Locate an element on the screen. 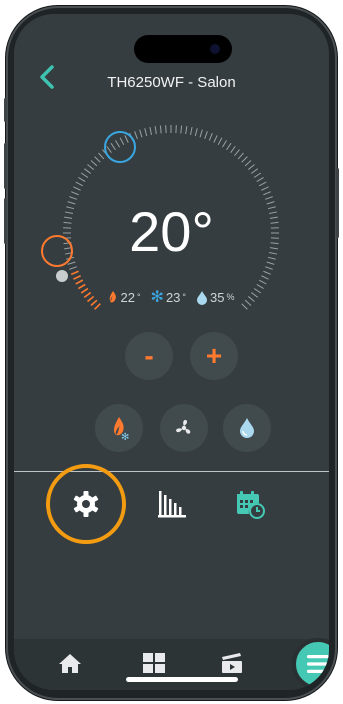 This screenshot has width=343, height=704. volume-up-button is located at coordinates (5, 166).